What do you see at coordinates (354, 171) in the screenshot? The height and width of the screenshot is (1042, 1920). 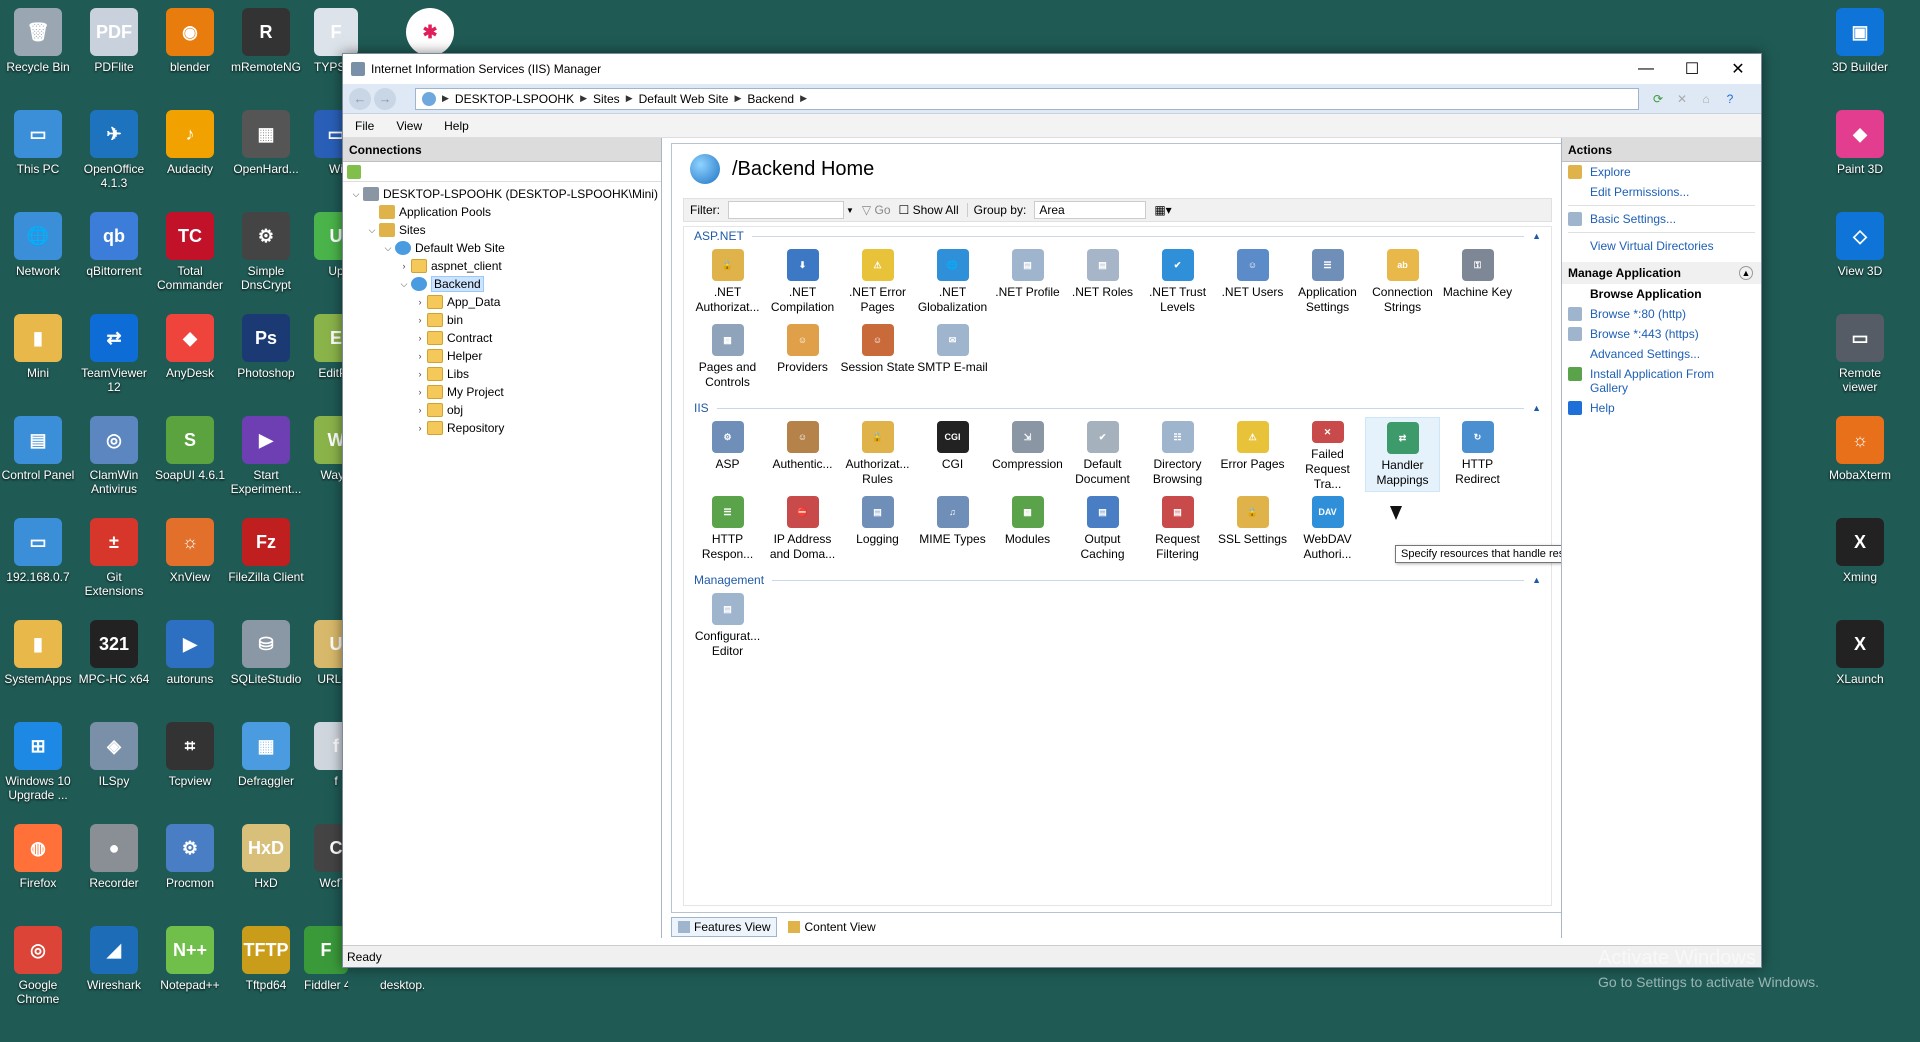 I see `create-connection-icon` at bounding box center [354, 171].